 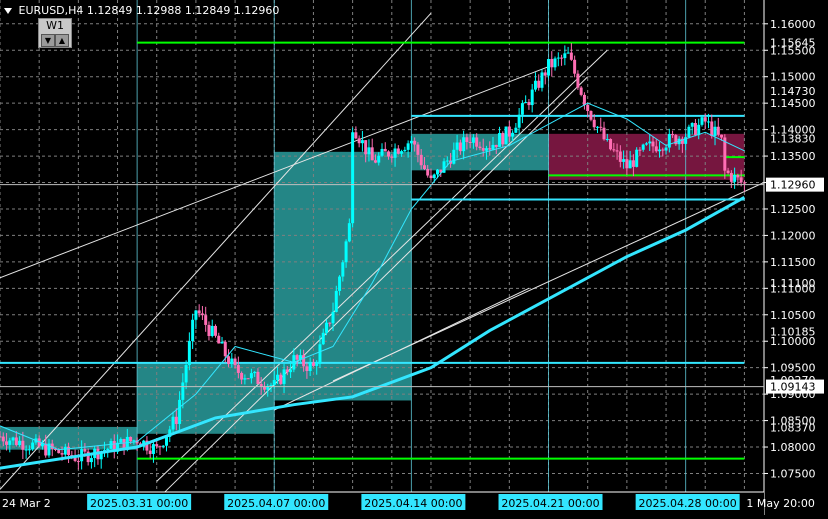 I want to click on price-tick-label: 1.08000, so click(x=793, y=447).